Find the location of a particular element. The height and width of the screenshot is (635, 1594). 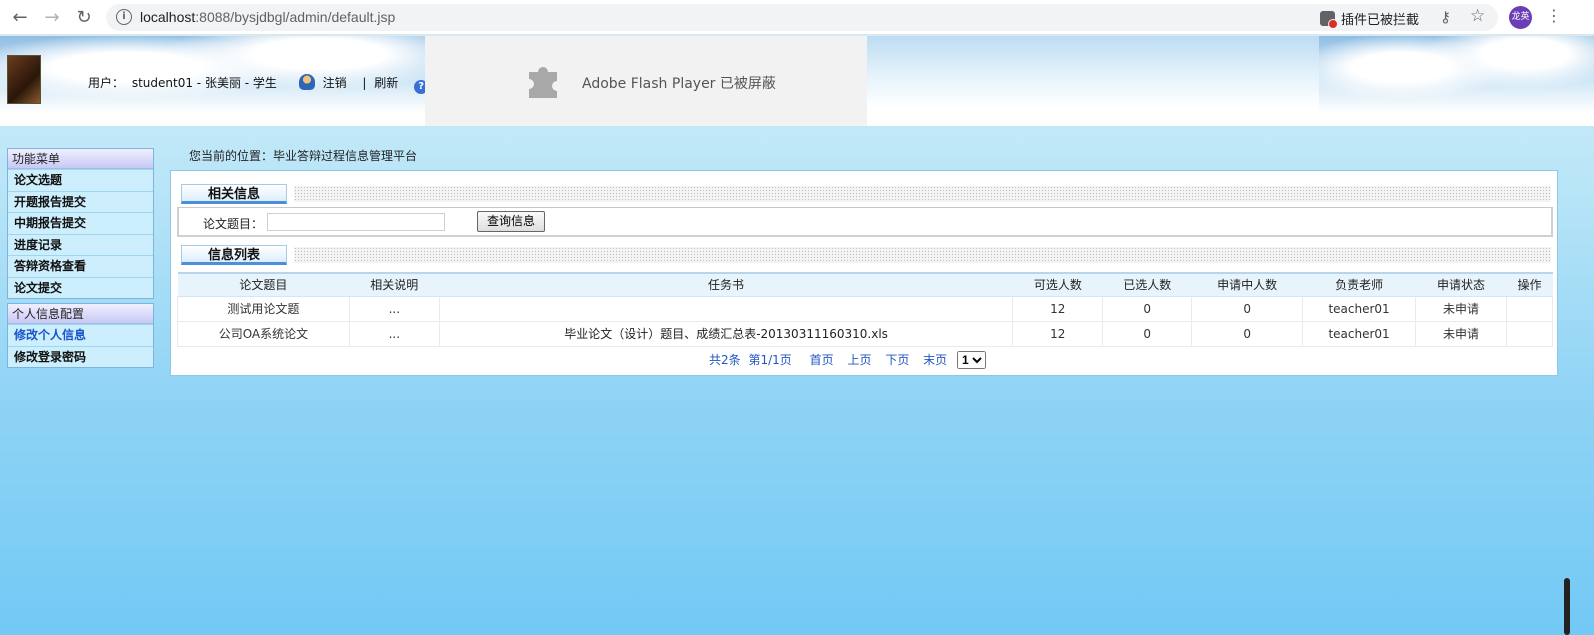

section-title-list: 信息列表 is located at coordinates (234, 255).